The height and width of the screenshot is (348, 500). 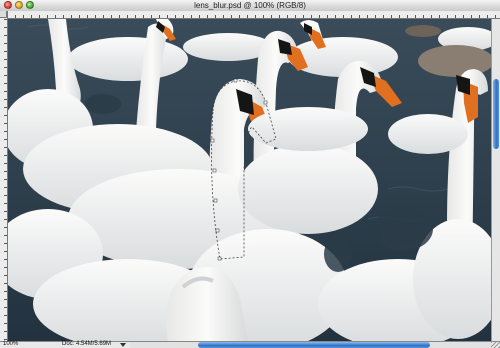 What do you see at coordinates (495, 345) in the screenshot?
I see `resize-grip-icon` at bounding box center [495, 345].